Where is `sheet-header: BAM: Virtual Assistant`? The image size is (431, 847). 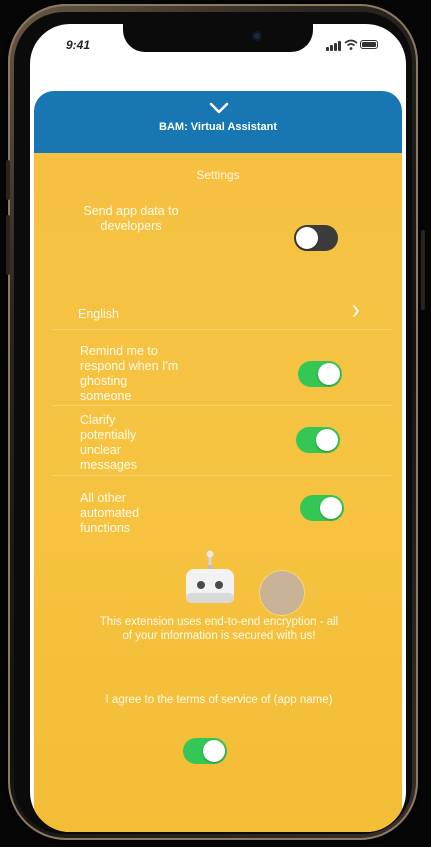 sheet-header: BAM: Virtual Assistant is located at coordinates (218, 122).